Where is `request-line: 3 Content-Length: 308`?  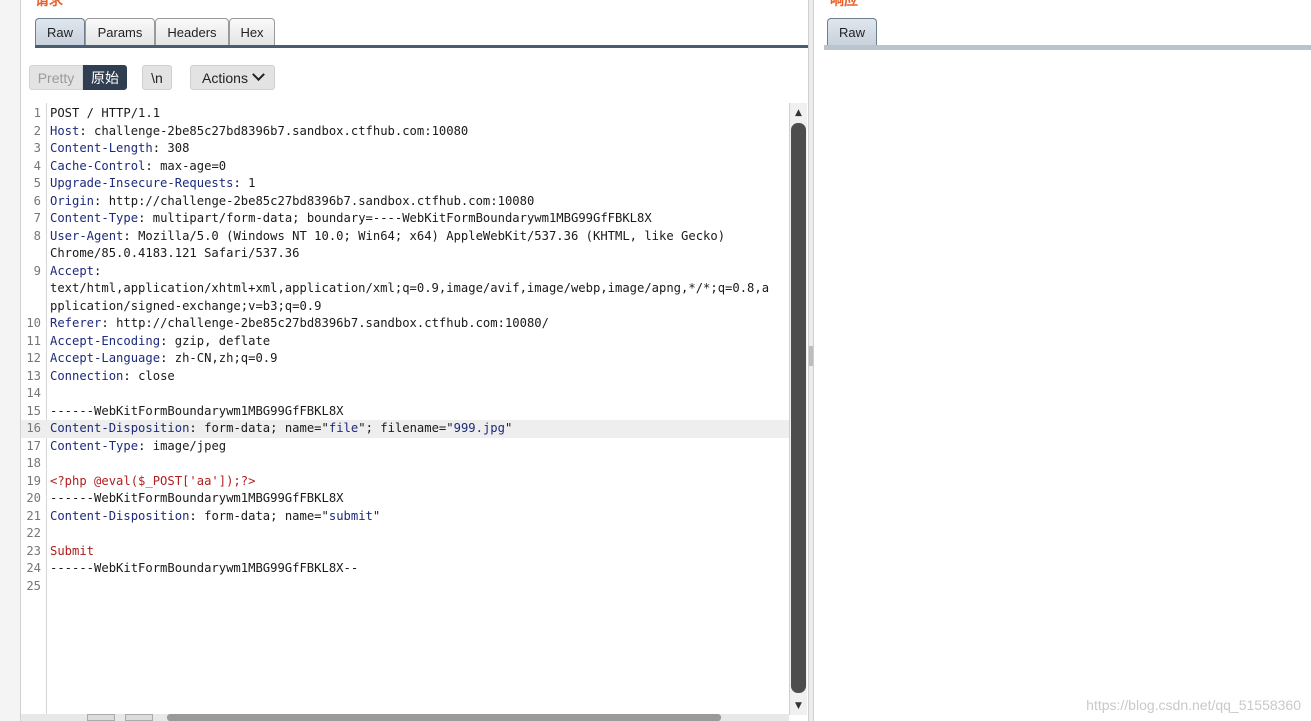
request-line: 3 Content-Length: 308 is located at coordinates (405, 149).